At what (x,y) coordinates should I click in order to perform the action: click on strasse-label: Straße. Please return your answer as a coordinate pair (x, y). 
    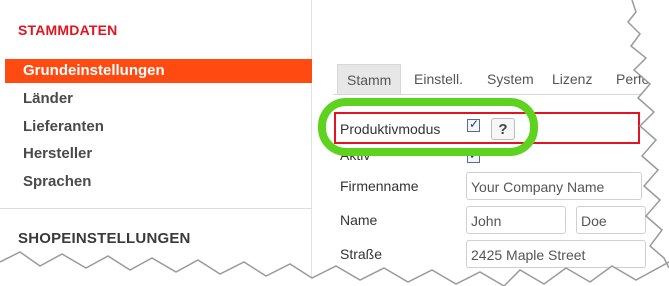
    Looking at the image, I should click on (361, 254).